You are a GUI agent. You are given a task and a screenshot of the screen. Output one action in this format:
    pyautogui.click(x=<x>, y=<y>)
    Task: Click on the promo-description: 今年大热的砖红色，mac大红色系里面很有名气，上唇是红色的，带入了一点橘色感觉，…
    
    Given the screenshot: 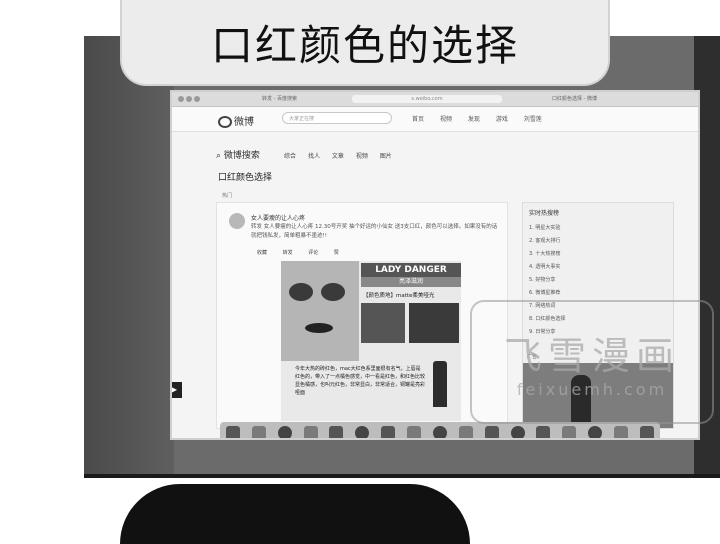 What is the action you would take?
    pyautogui.click(x=360, y=381)
    